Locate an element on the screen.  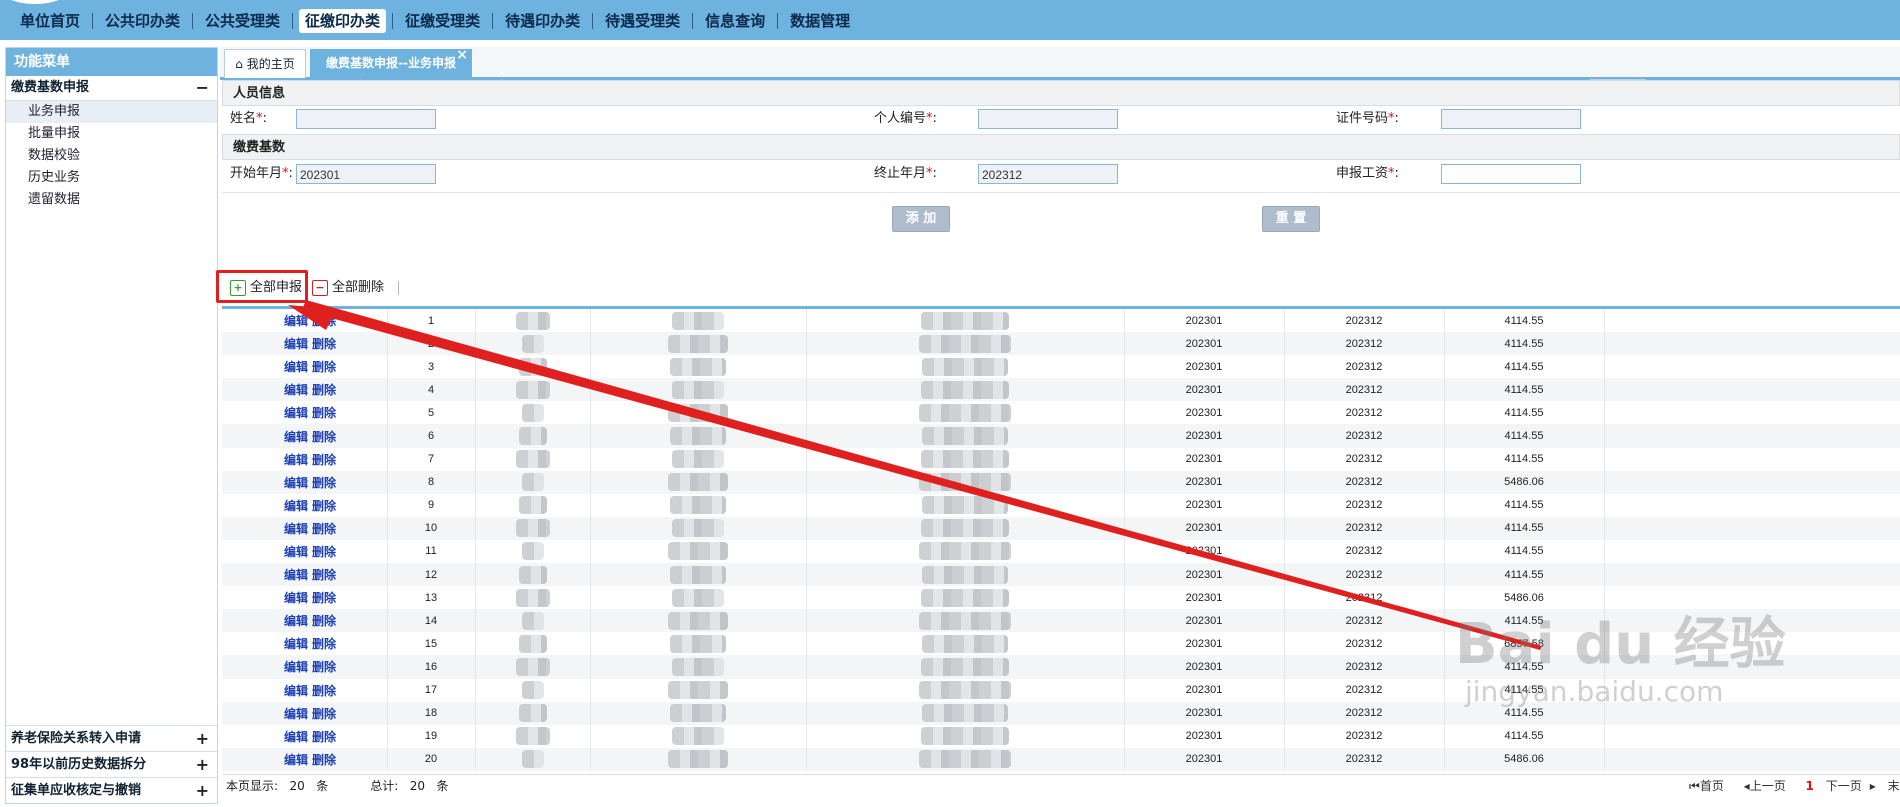
toolbar-divider is located at coordinates (398, 288).